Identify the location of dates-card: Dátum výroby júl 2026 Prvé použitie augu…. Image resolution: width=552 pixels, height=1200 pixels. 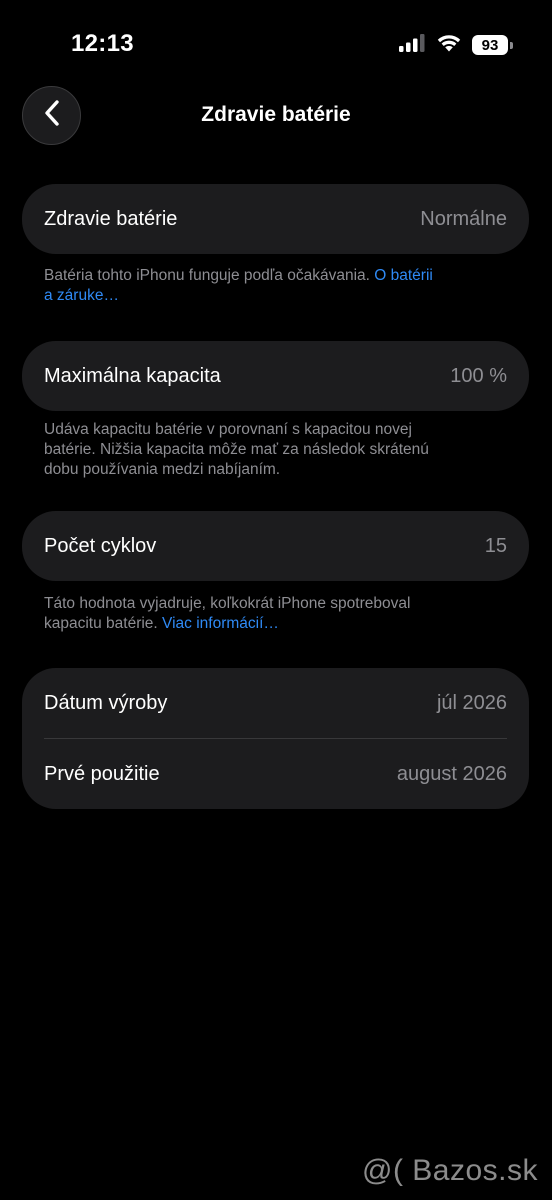
(275, 738).